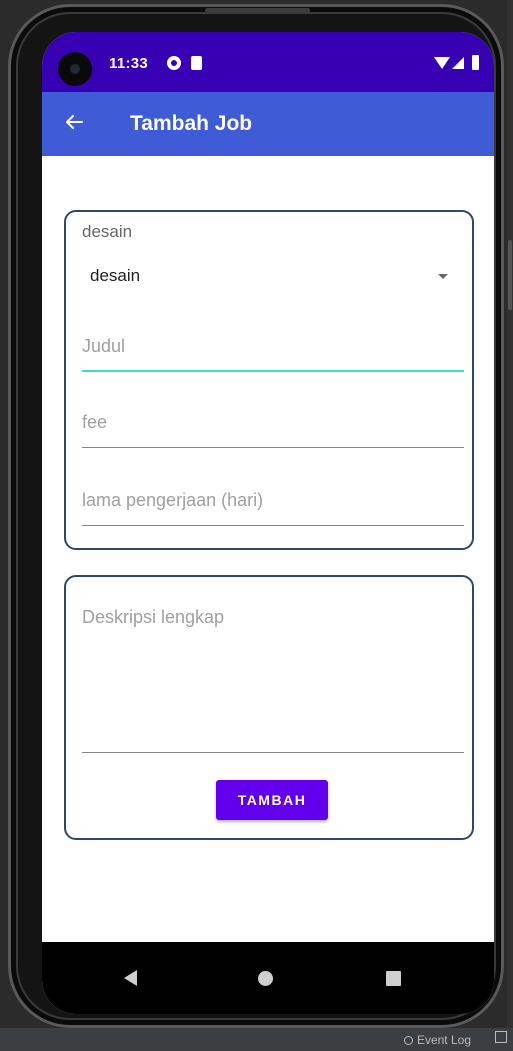 This screenshot has height=1051, width=513. I want to click on judul-input, so click(273, 346).